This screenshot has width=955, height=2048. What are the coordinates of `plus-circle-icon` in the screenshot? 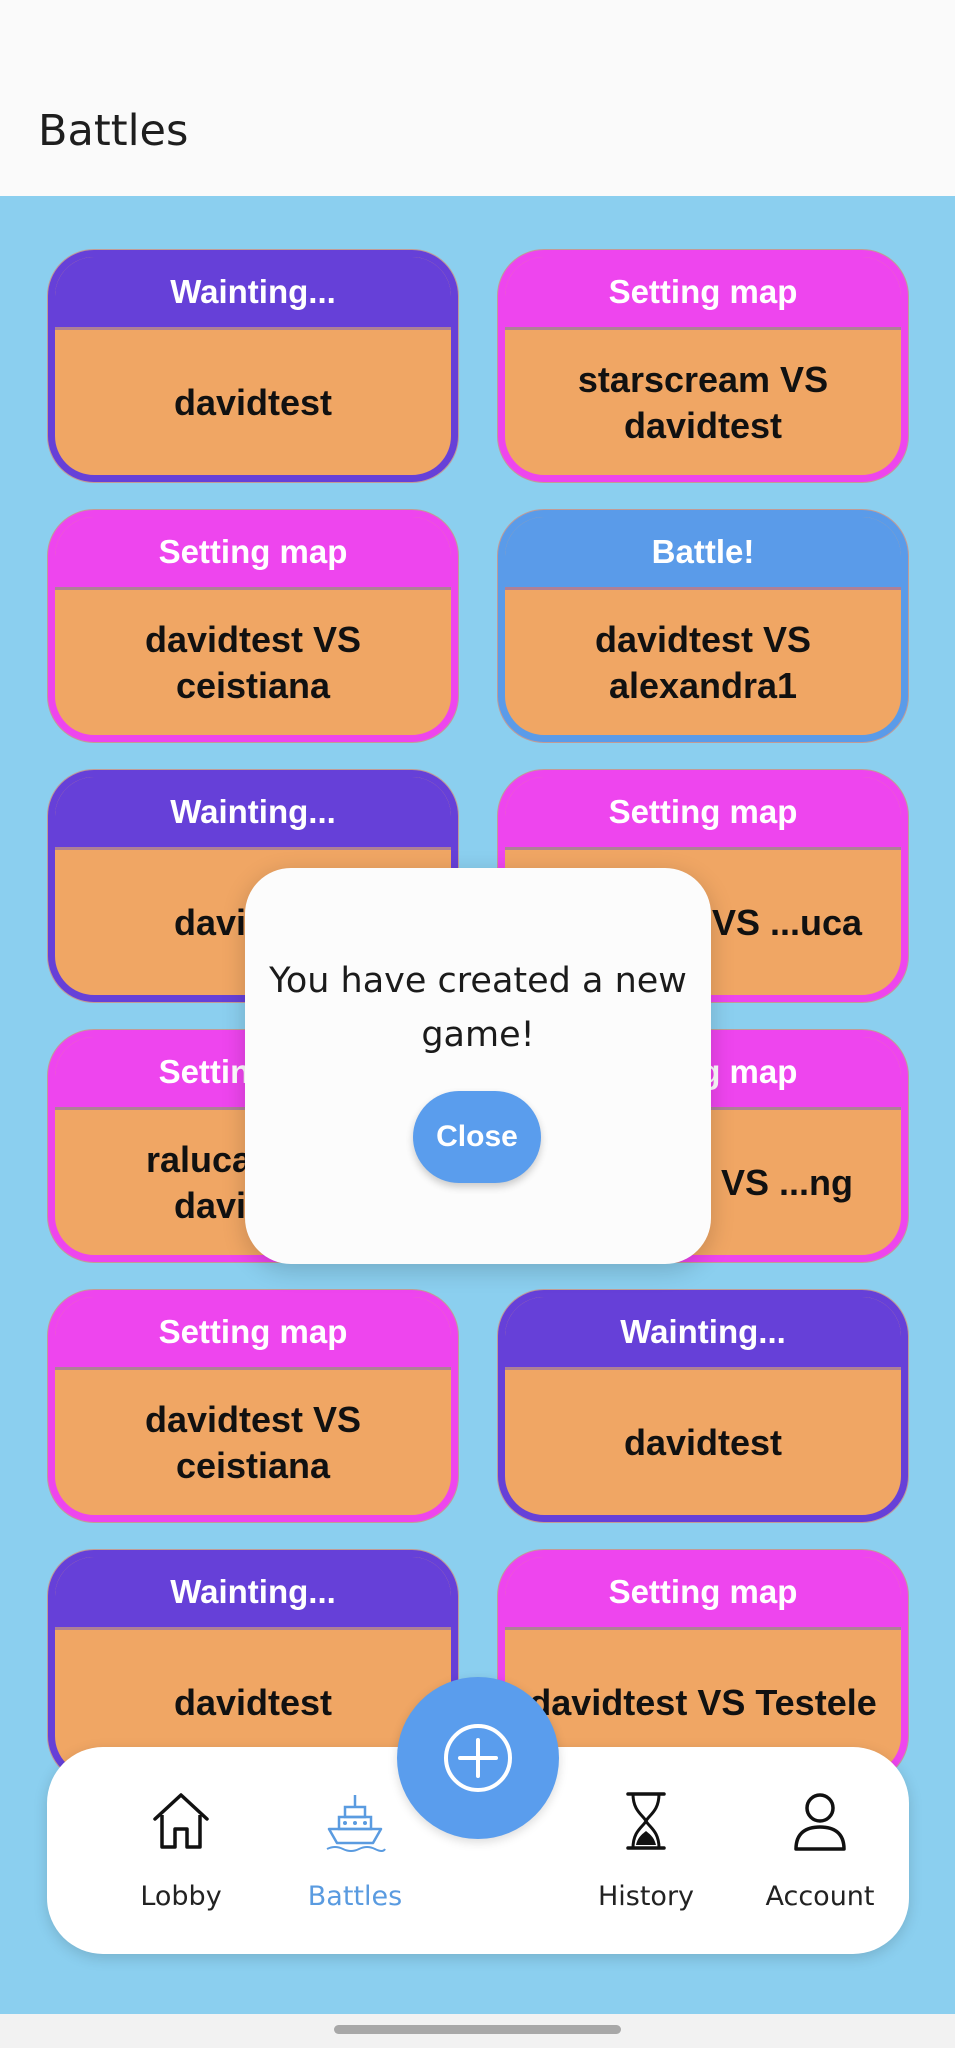 It's located at (478, 1758).